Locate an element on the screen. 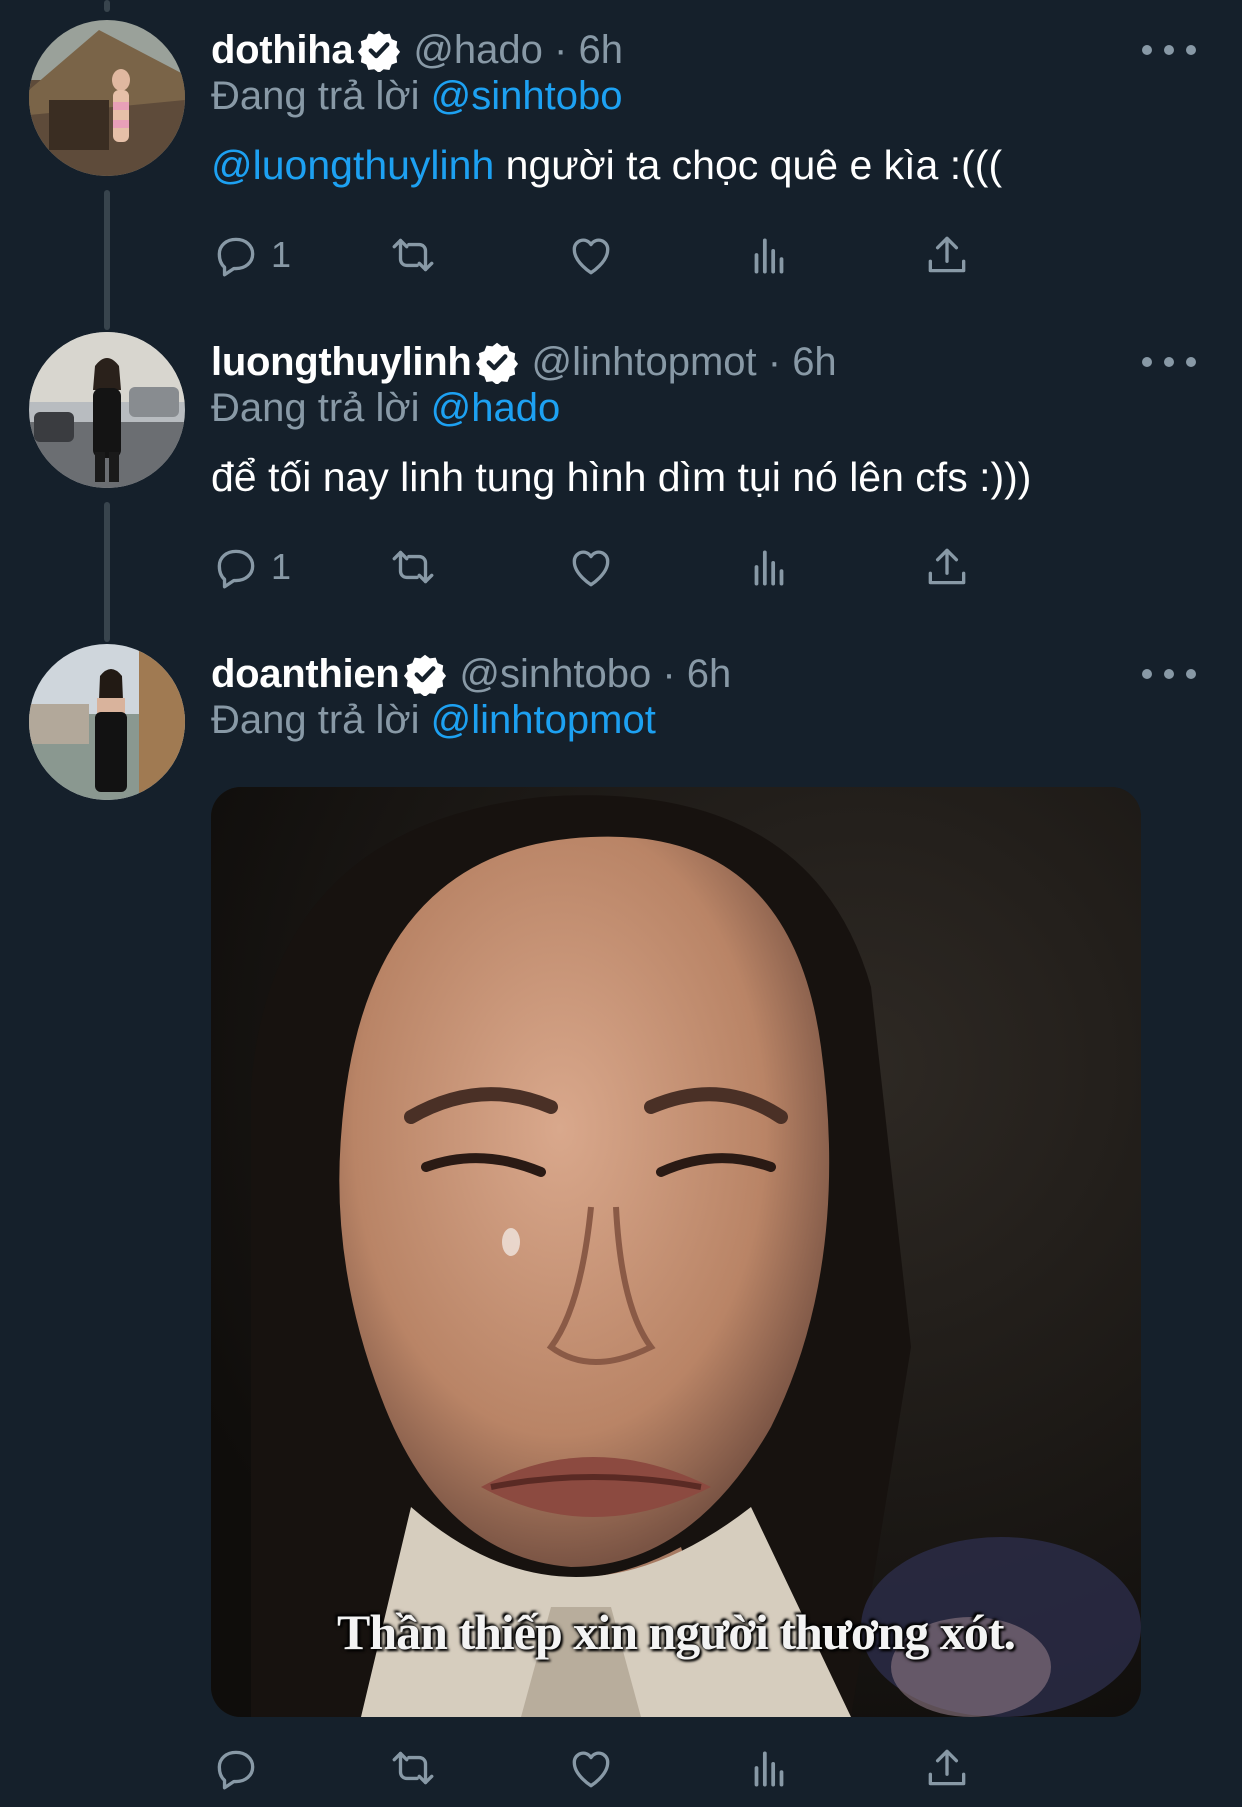  display-name: luongthuylinh is located at coordinates (341, 362).